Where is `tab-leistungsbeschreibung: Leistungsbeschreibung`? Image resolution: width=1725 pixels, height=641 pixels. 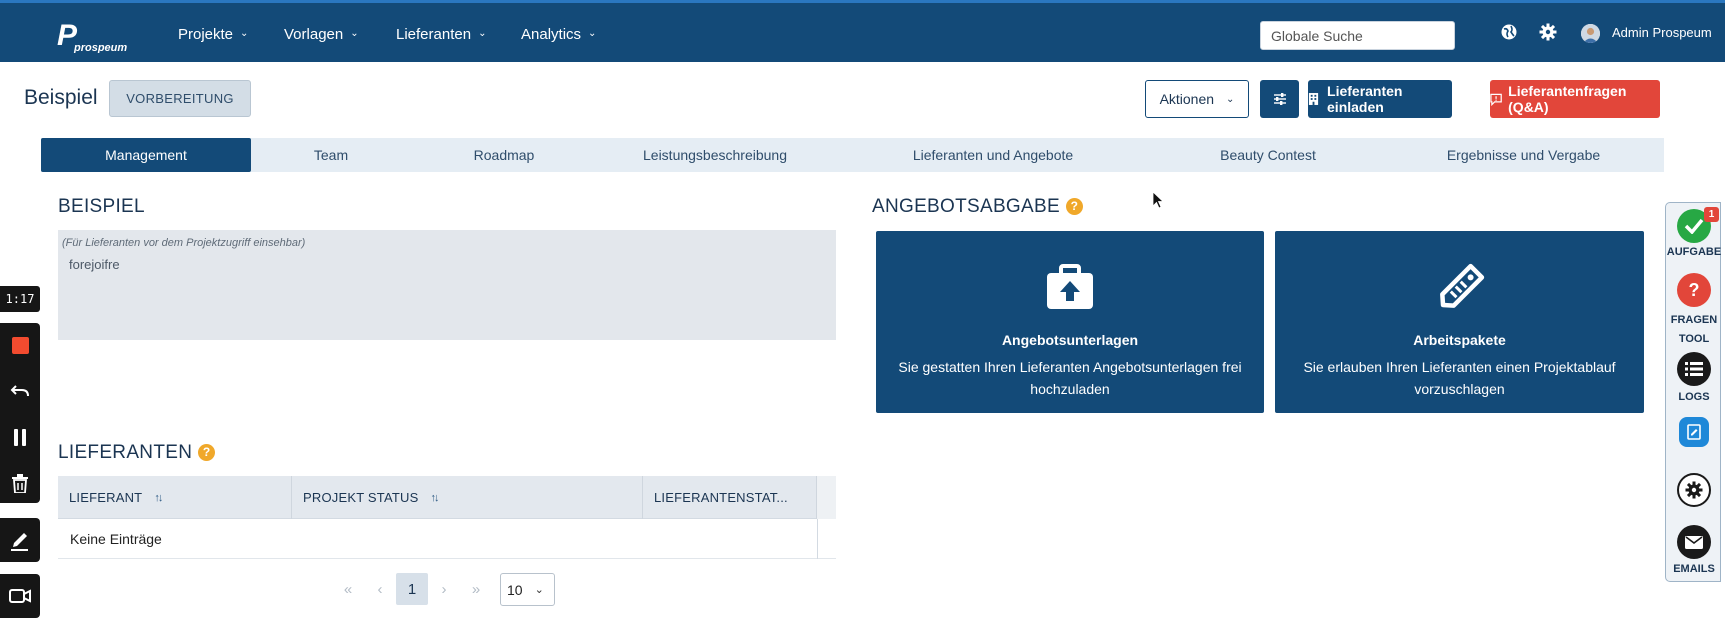
tab-leistungsbeschreibung: Leistungsbeschreibung is located at coordinates (715, 155).